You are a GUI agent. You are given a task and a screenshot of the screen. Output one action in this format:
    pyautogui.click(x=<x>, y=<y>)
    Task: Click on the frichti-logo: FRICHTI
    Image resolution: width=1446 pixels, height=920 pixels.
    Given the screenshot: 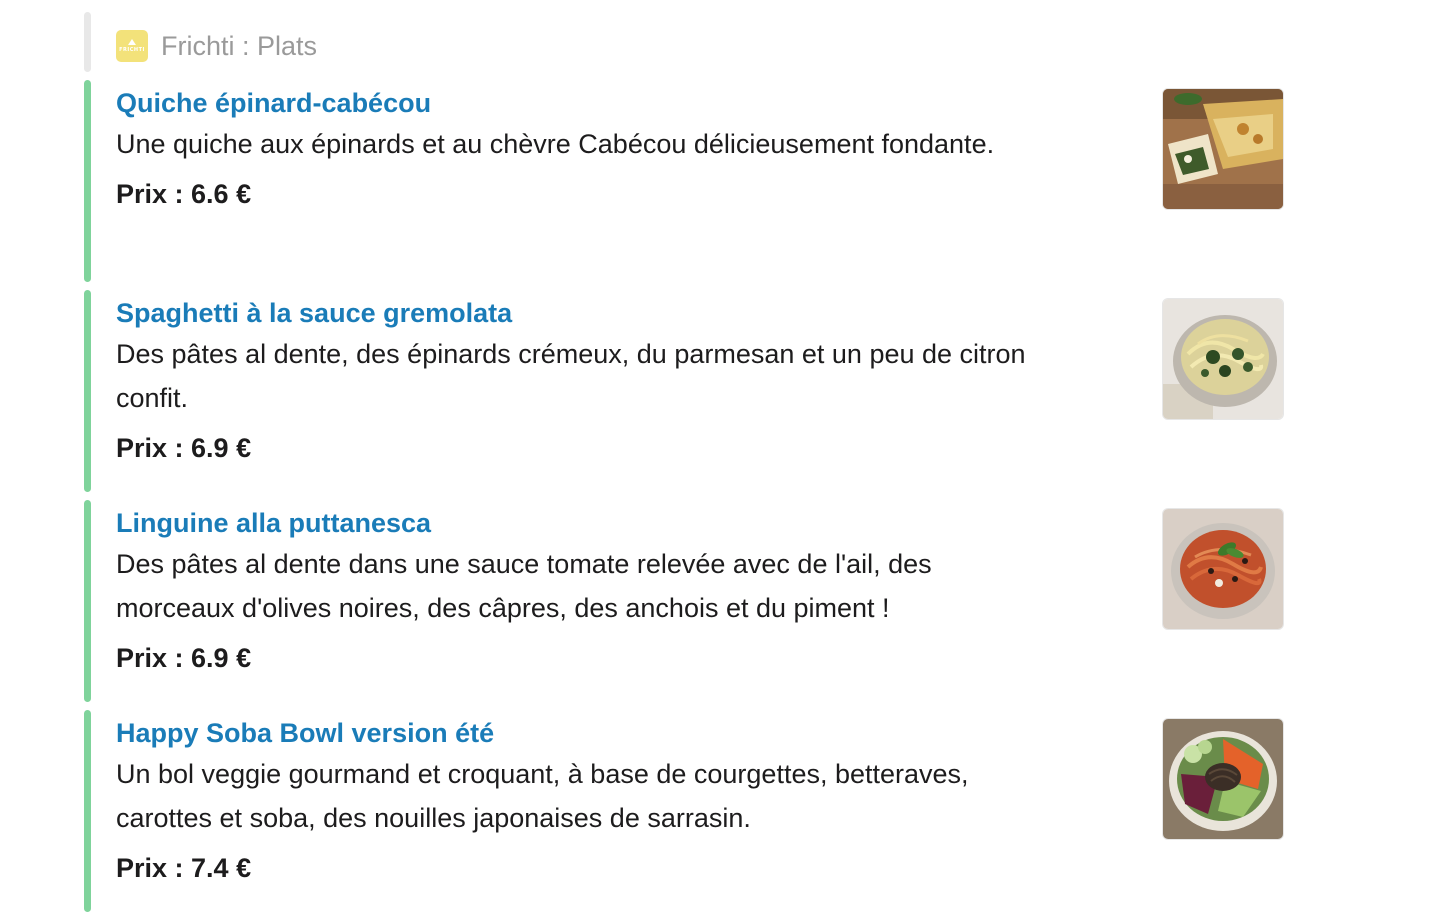 What is the action you would take?
    pyautogui.click(x=132, y=46)
    